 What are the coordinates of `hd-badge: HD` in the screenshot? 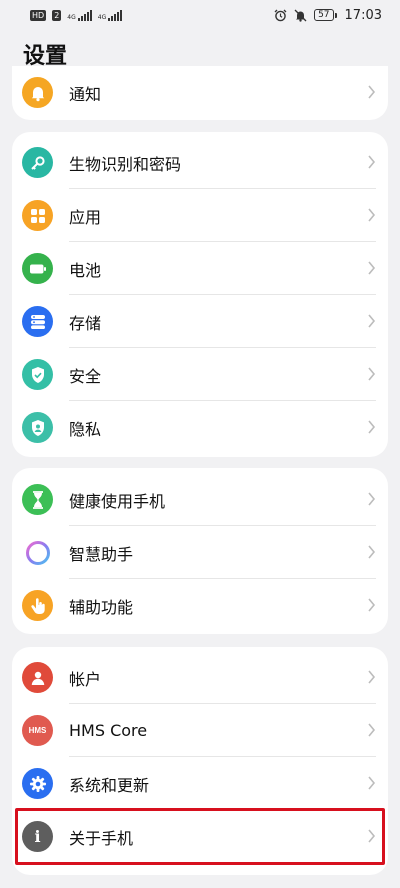 It's located at (38, 15).